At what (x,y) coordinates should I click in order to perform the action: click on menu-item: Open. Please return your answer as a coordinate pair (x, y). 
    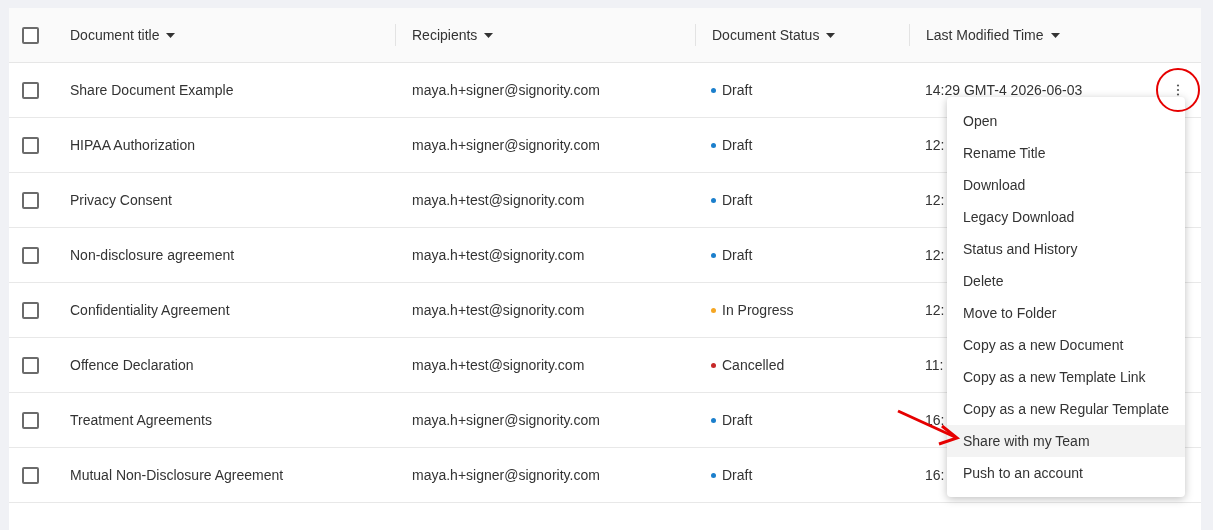
    Looking at the image, I should click on (1066, 121).